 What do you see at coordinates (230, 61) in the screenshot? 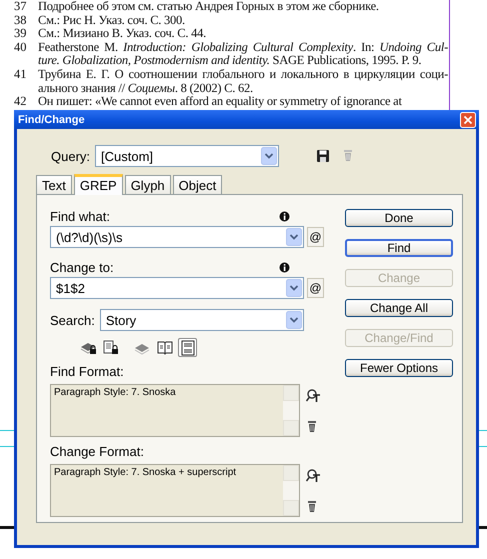
I see `footnote-text: ture. Globalization, Postmodernism and identity. SAGE Publications, 1995. P. 9.` at bounding box center [230, 61].